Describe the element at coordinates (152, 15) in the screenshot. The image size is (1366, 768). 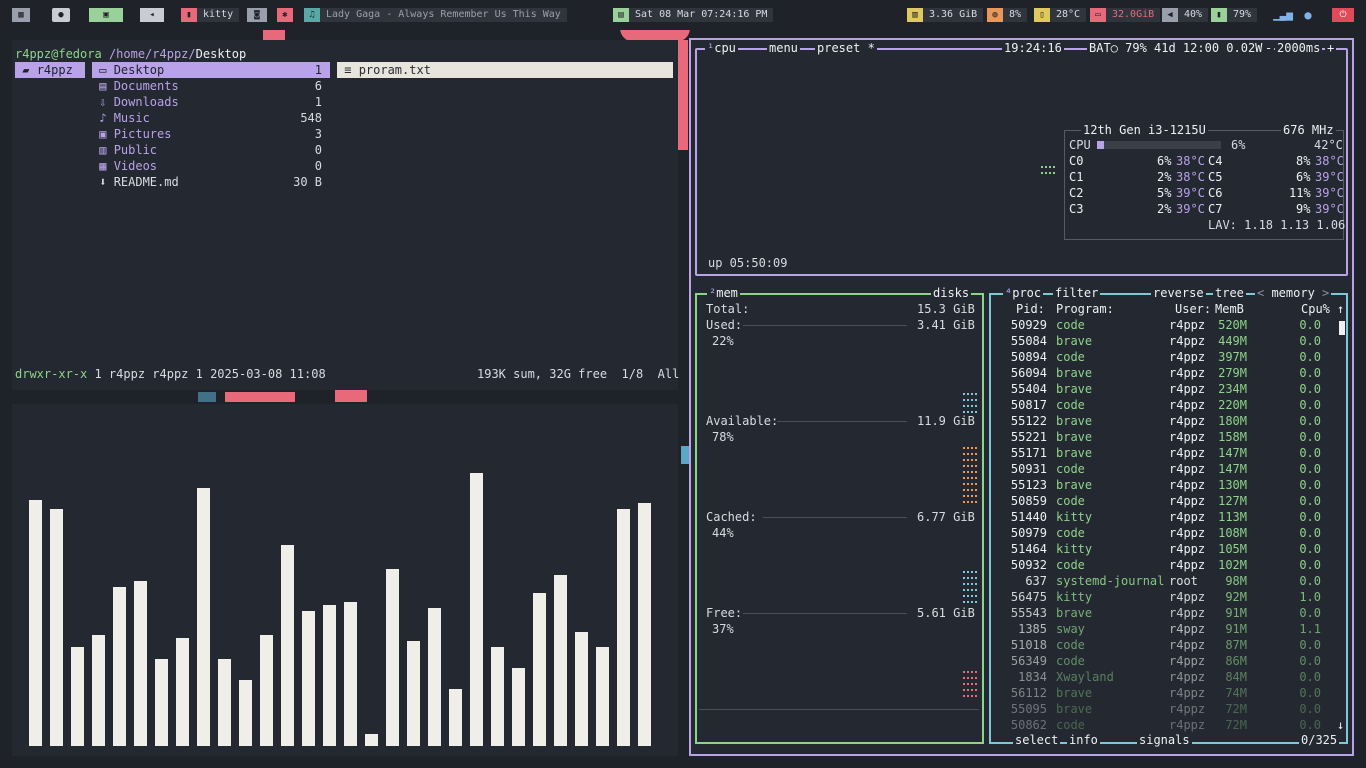
I see `workspace-4: ◂` at that location.